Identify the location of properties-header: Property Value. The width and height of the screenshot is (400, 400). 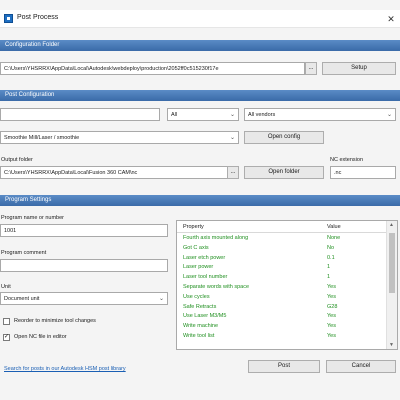
(282, 227).